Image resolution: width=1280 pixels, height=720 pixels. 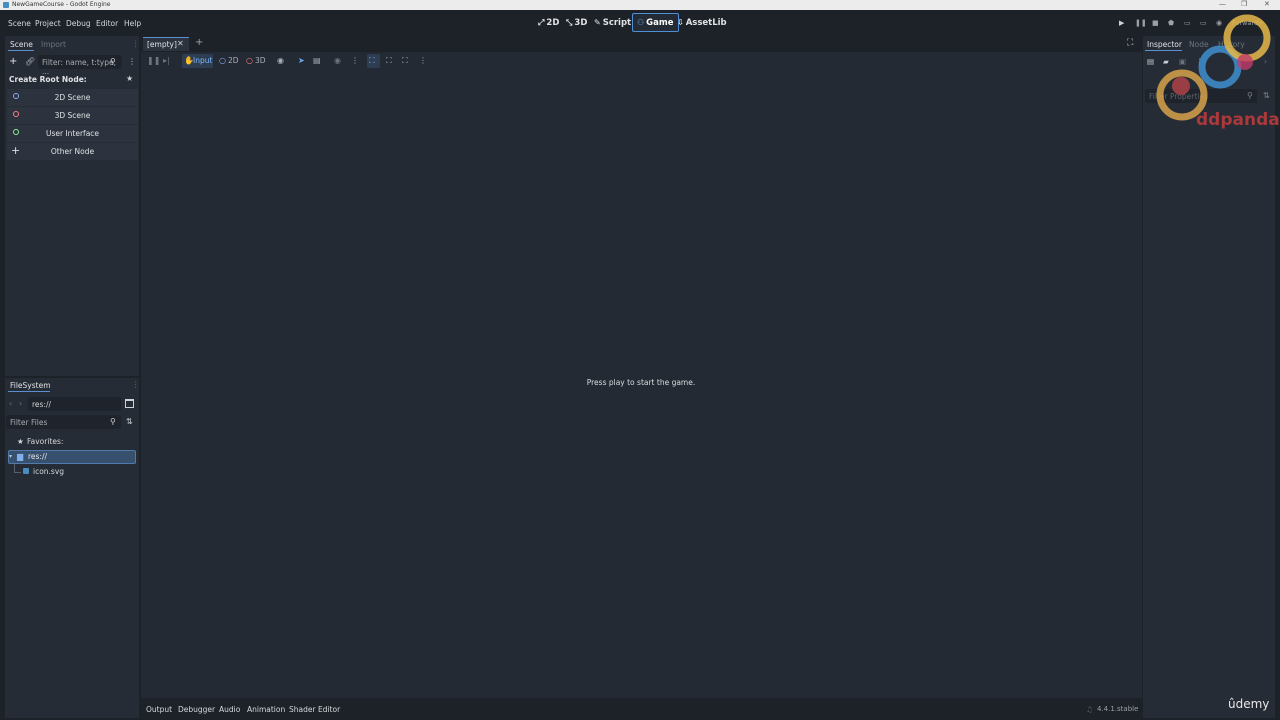 I want to click on save-resource-icon: ▣, so click(x=1182, y=61).